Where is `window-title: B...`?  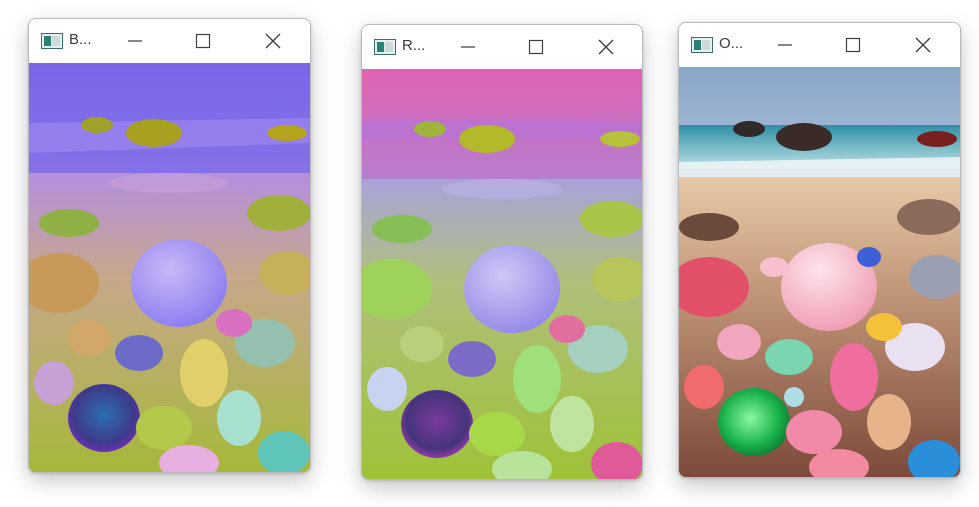
window-title: B... is located at coordinates (80, 39).